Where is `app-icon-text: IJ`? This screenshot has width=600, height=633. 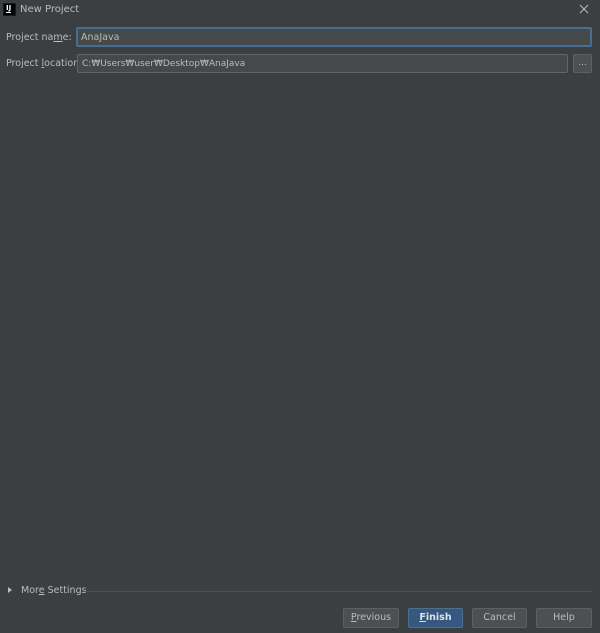
app-icon-text: IJ is located at coordinates (9, 8).